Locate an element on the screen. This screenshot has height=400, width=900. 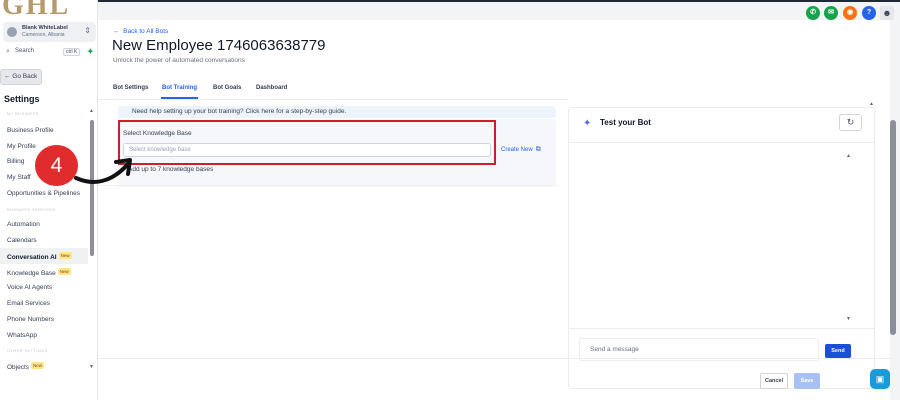
chat-divider is located at coordinates (721, 328).